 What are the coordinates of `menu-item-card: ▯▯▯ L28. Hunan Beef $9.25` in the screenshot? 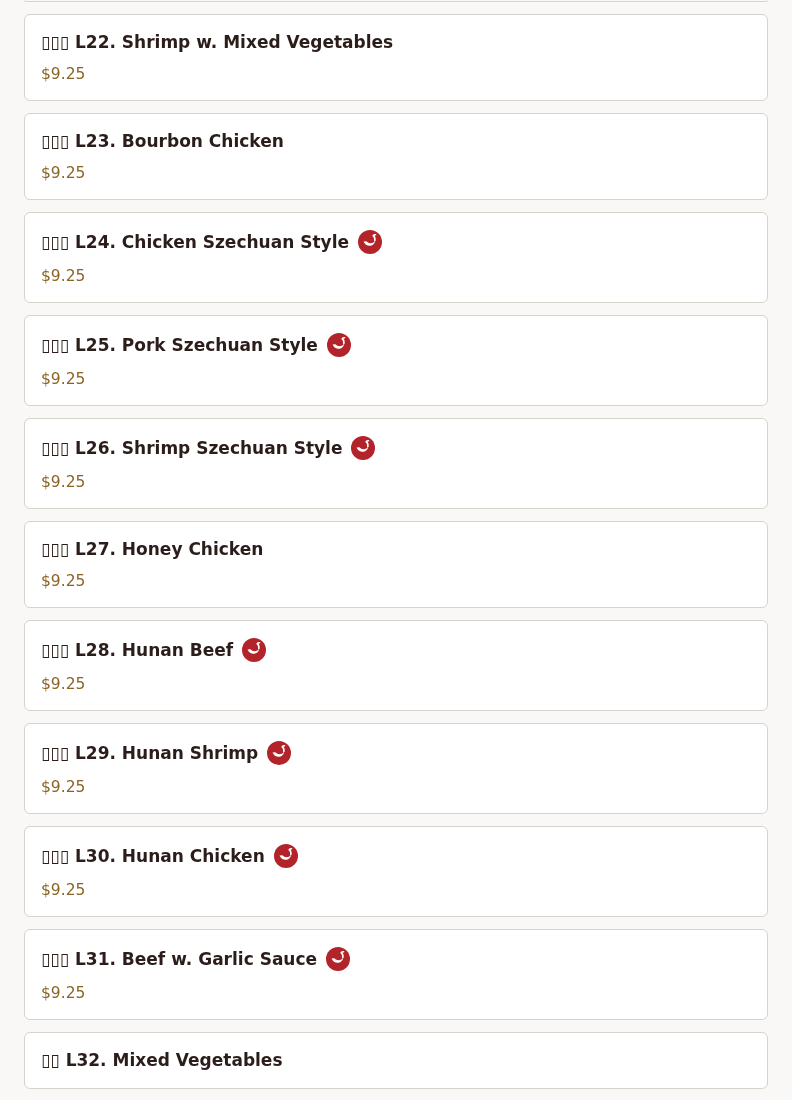 It's located at (396, 665).